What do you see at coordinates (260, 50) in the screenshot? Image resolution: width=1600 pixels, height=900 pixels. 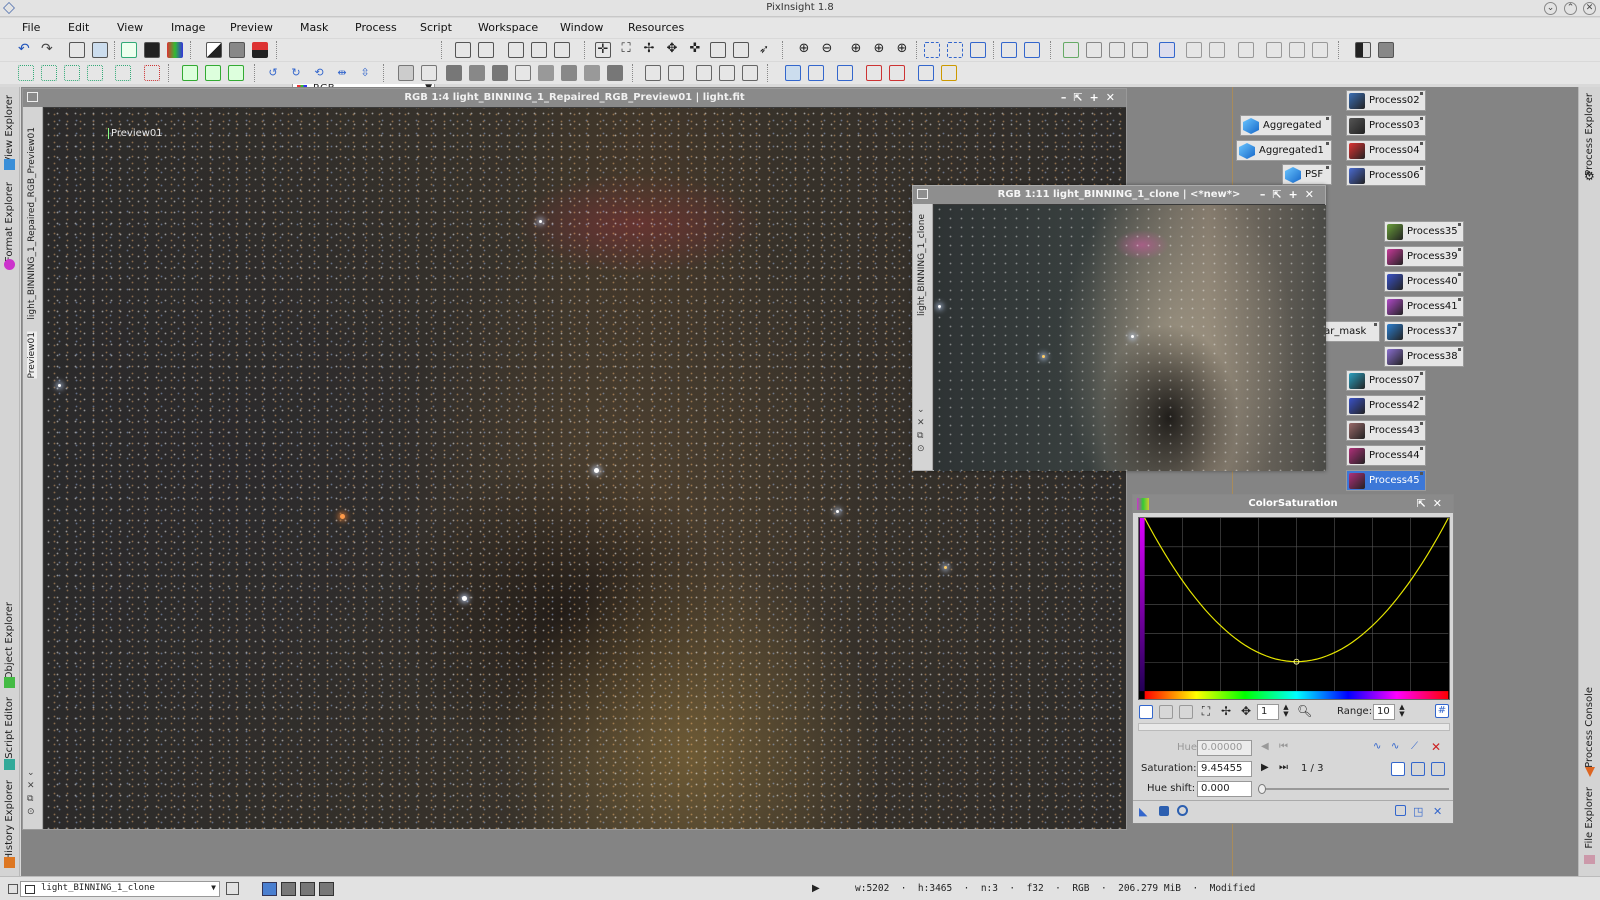 I see `invert-icon` at bounding box center [260, 50].